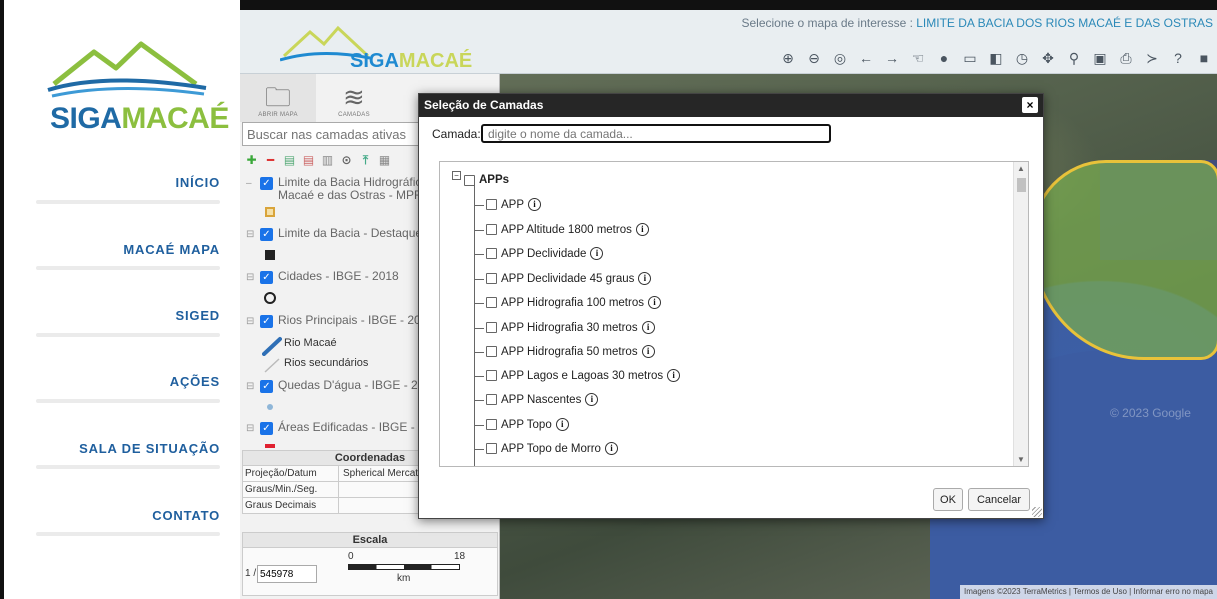  I want to click on nav-sala-de-situacao: SALA DE SITUAÇÃO, so click(128, 448).